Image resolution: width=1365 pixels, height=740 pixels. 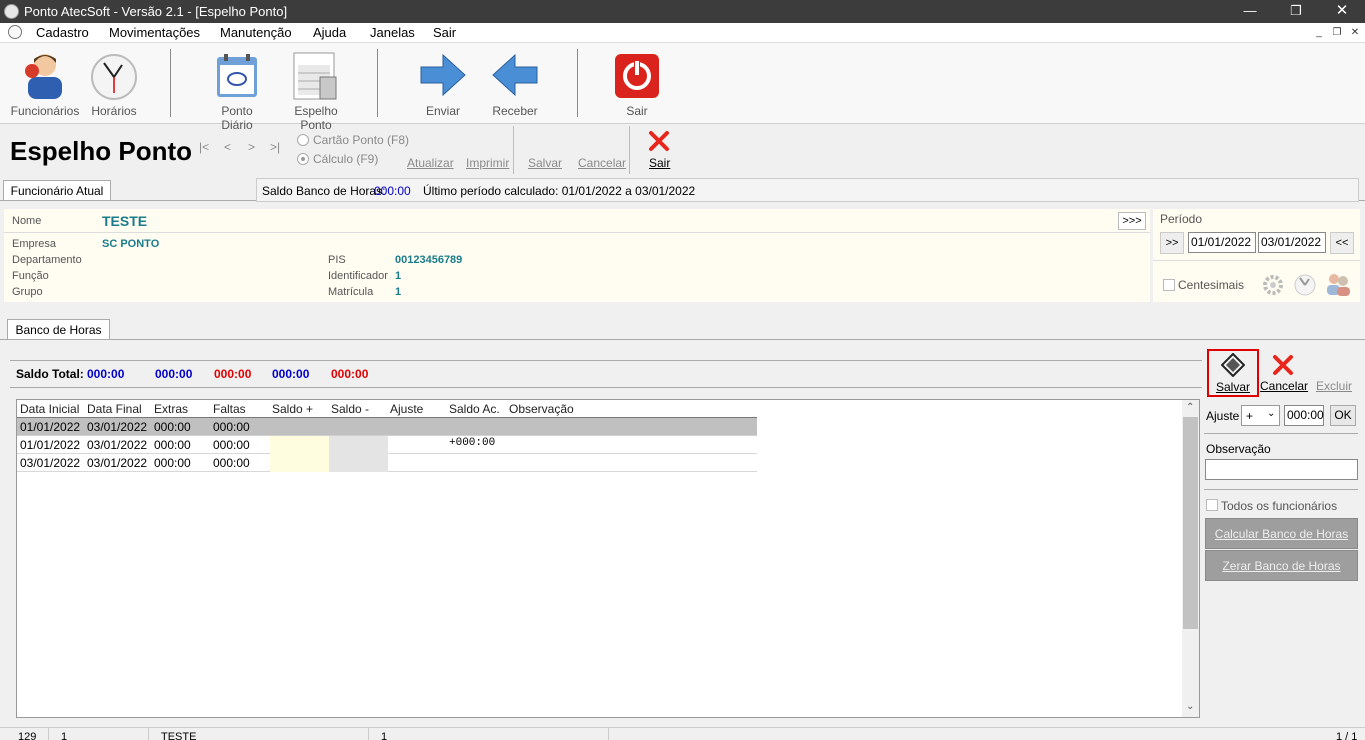 What do you see at coordinates (62, 32) in the screenshot?
I see `menu-cadastro: Cadastro` at bounding box center [62, 32].